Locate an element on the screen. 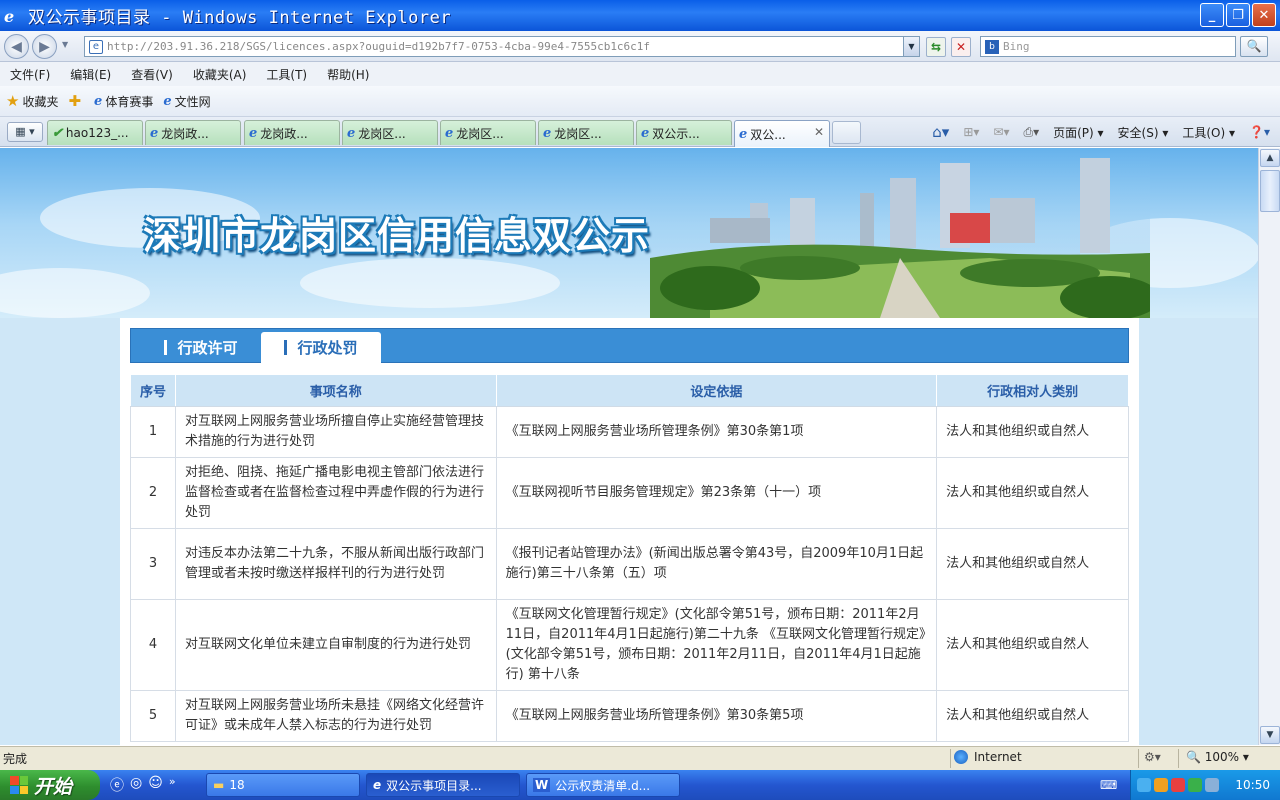 This screenshot has width=1280, height=800. keyboard-icon: ⌨ is located at coordinates (1108, 785).